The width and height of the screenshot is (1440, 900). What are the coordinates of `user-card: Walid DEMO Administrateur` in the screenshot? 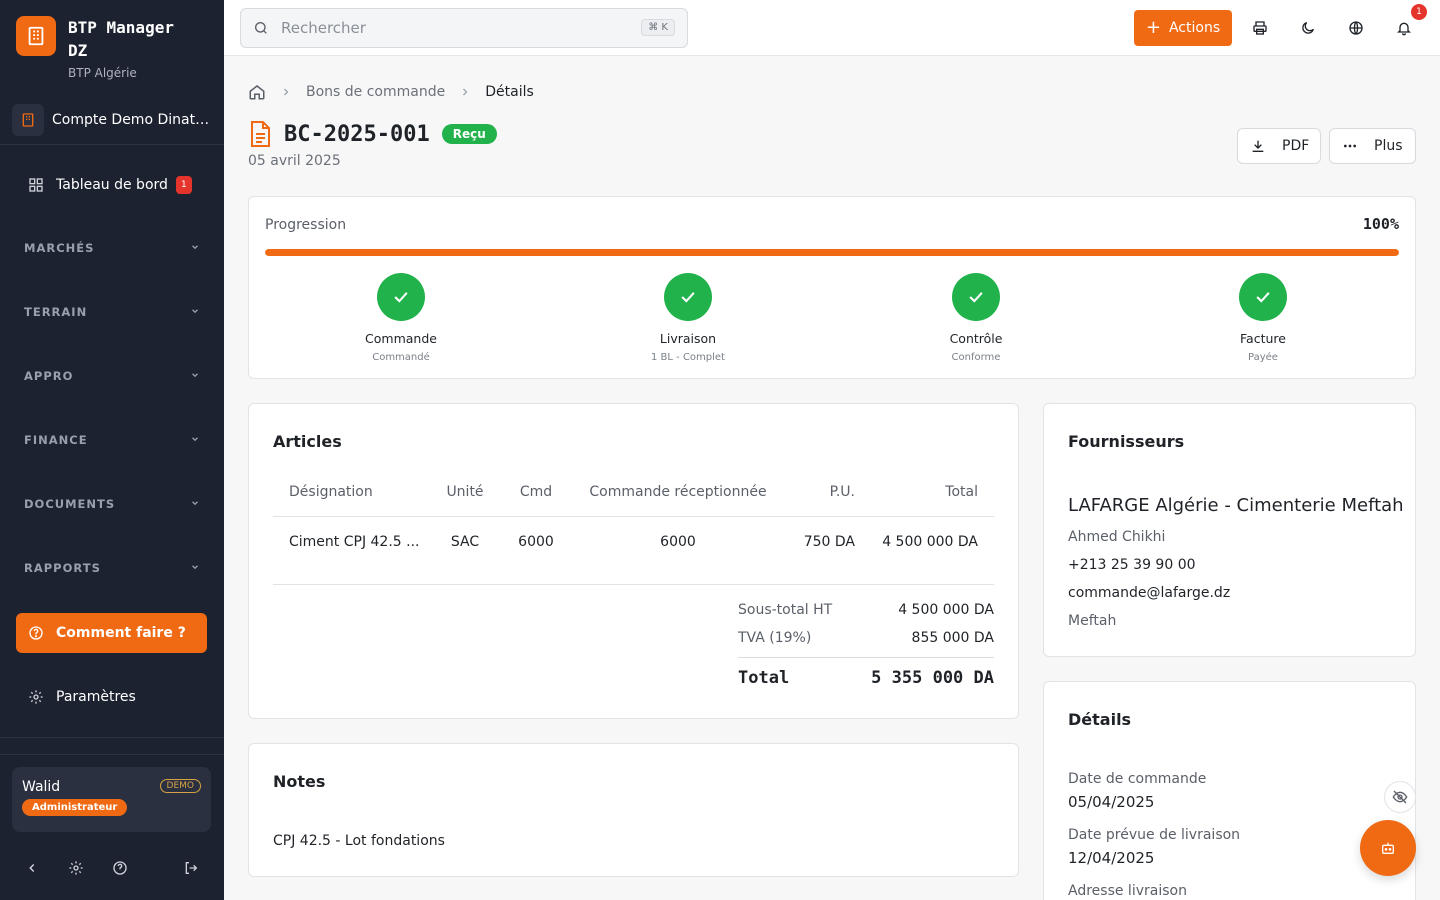 It's located at (111, 799).